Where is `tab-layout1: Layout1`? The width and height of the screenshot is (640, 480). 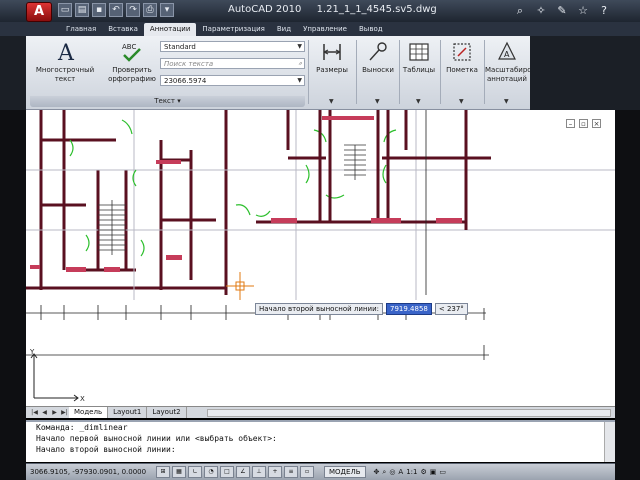
tab-layout1: Layout1 is located at coordinates (128, 412).